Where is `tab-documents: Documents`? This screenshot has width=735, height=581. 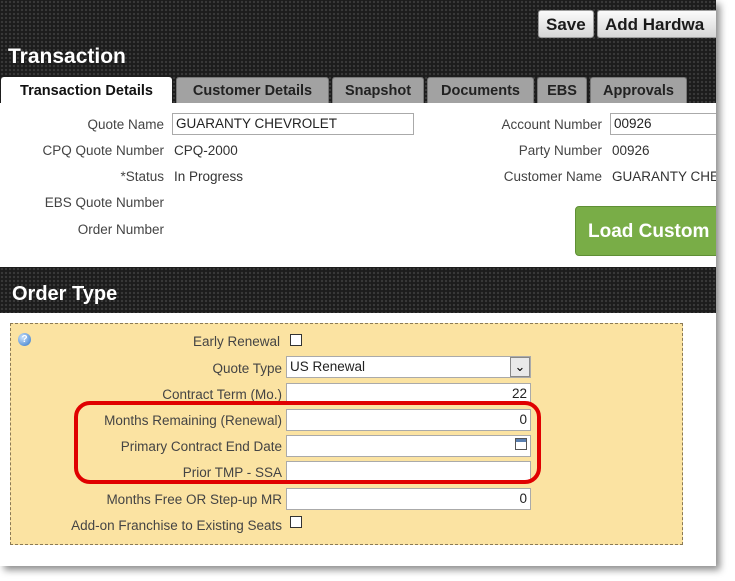 tab-documents: Documents is located at coordinates (480, 90).